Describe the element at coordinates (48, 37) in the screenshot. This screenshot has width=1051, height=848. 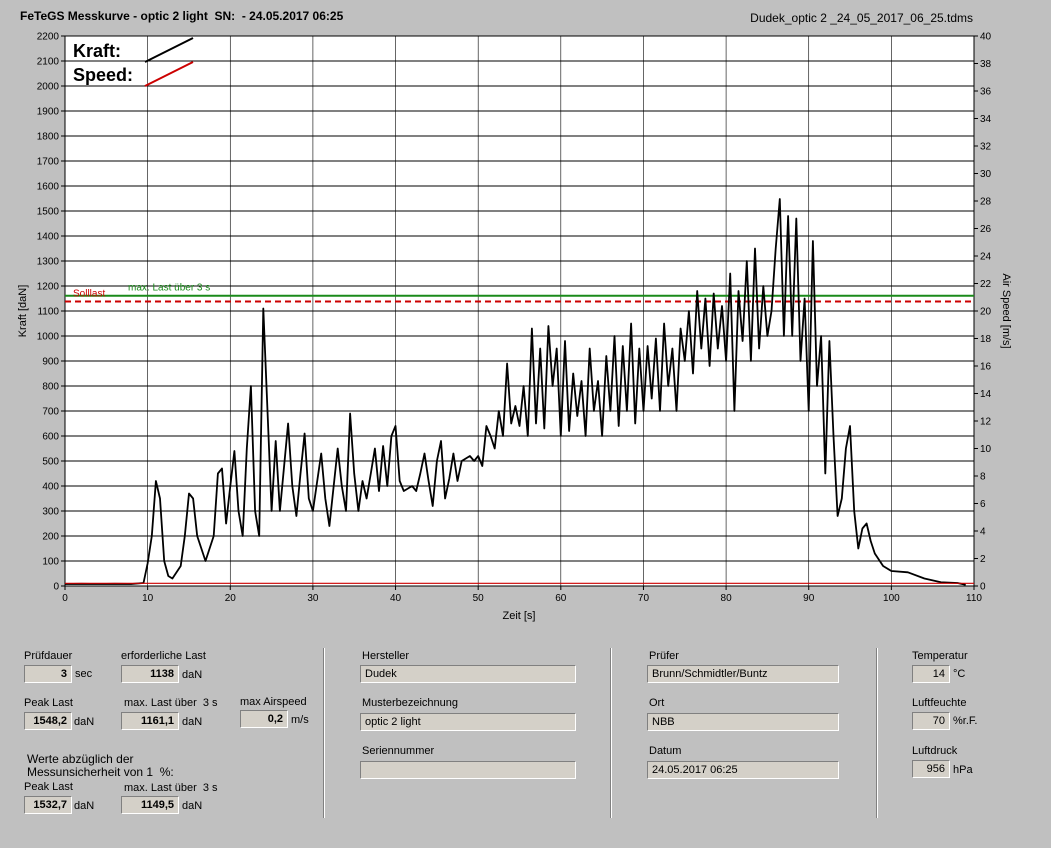
I see `y-tick-label: 2200` at that location.